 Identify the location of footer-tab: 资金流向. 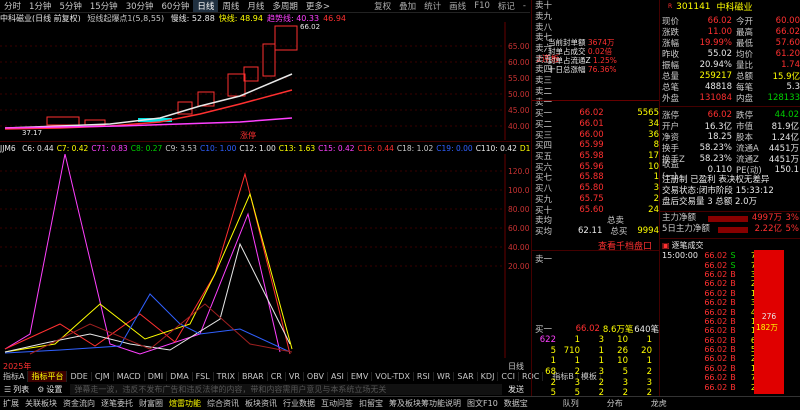
(79, 403).